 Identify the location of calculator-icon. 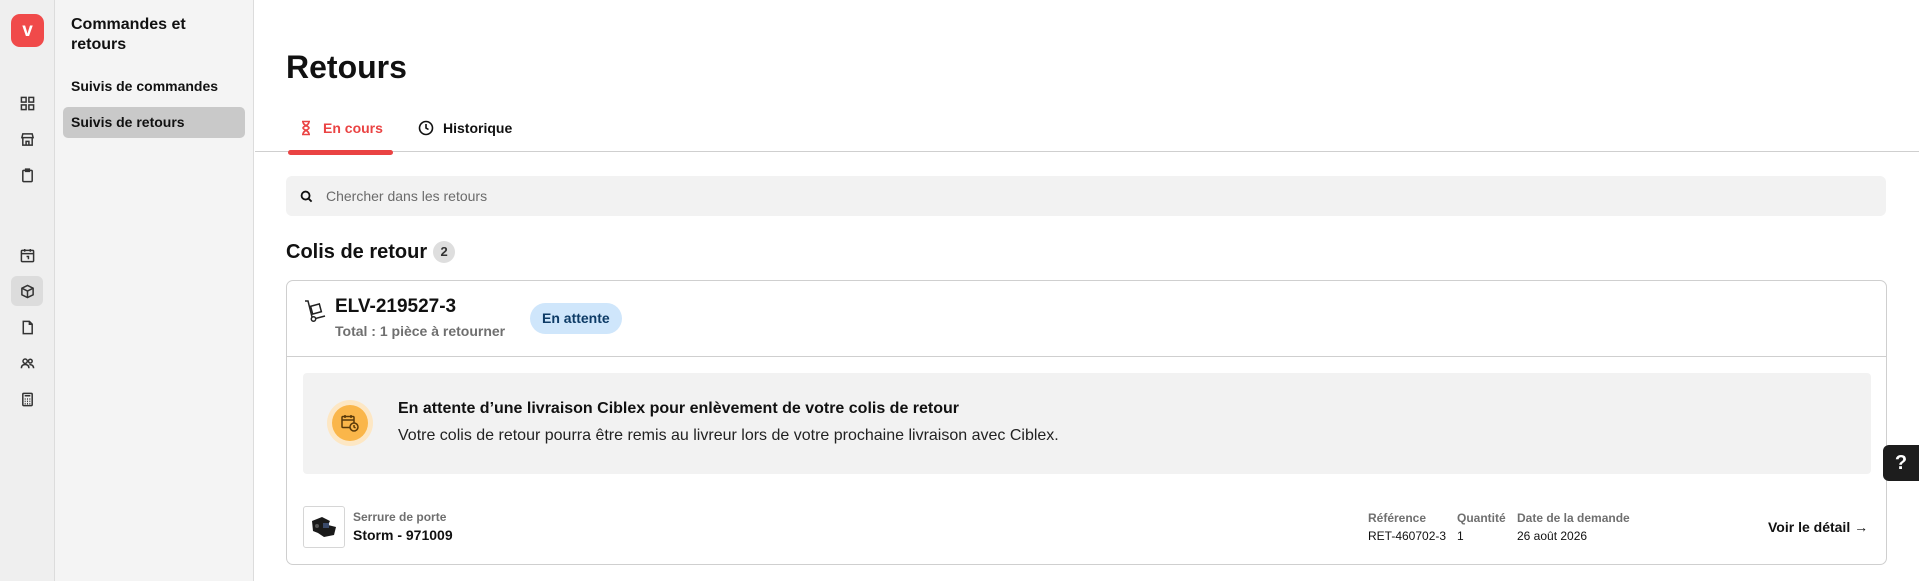
(27, 399).